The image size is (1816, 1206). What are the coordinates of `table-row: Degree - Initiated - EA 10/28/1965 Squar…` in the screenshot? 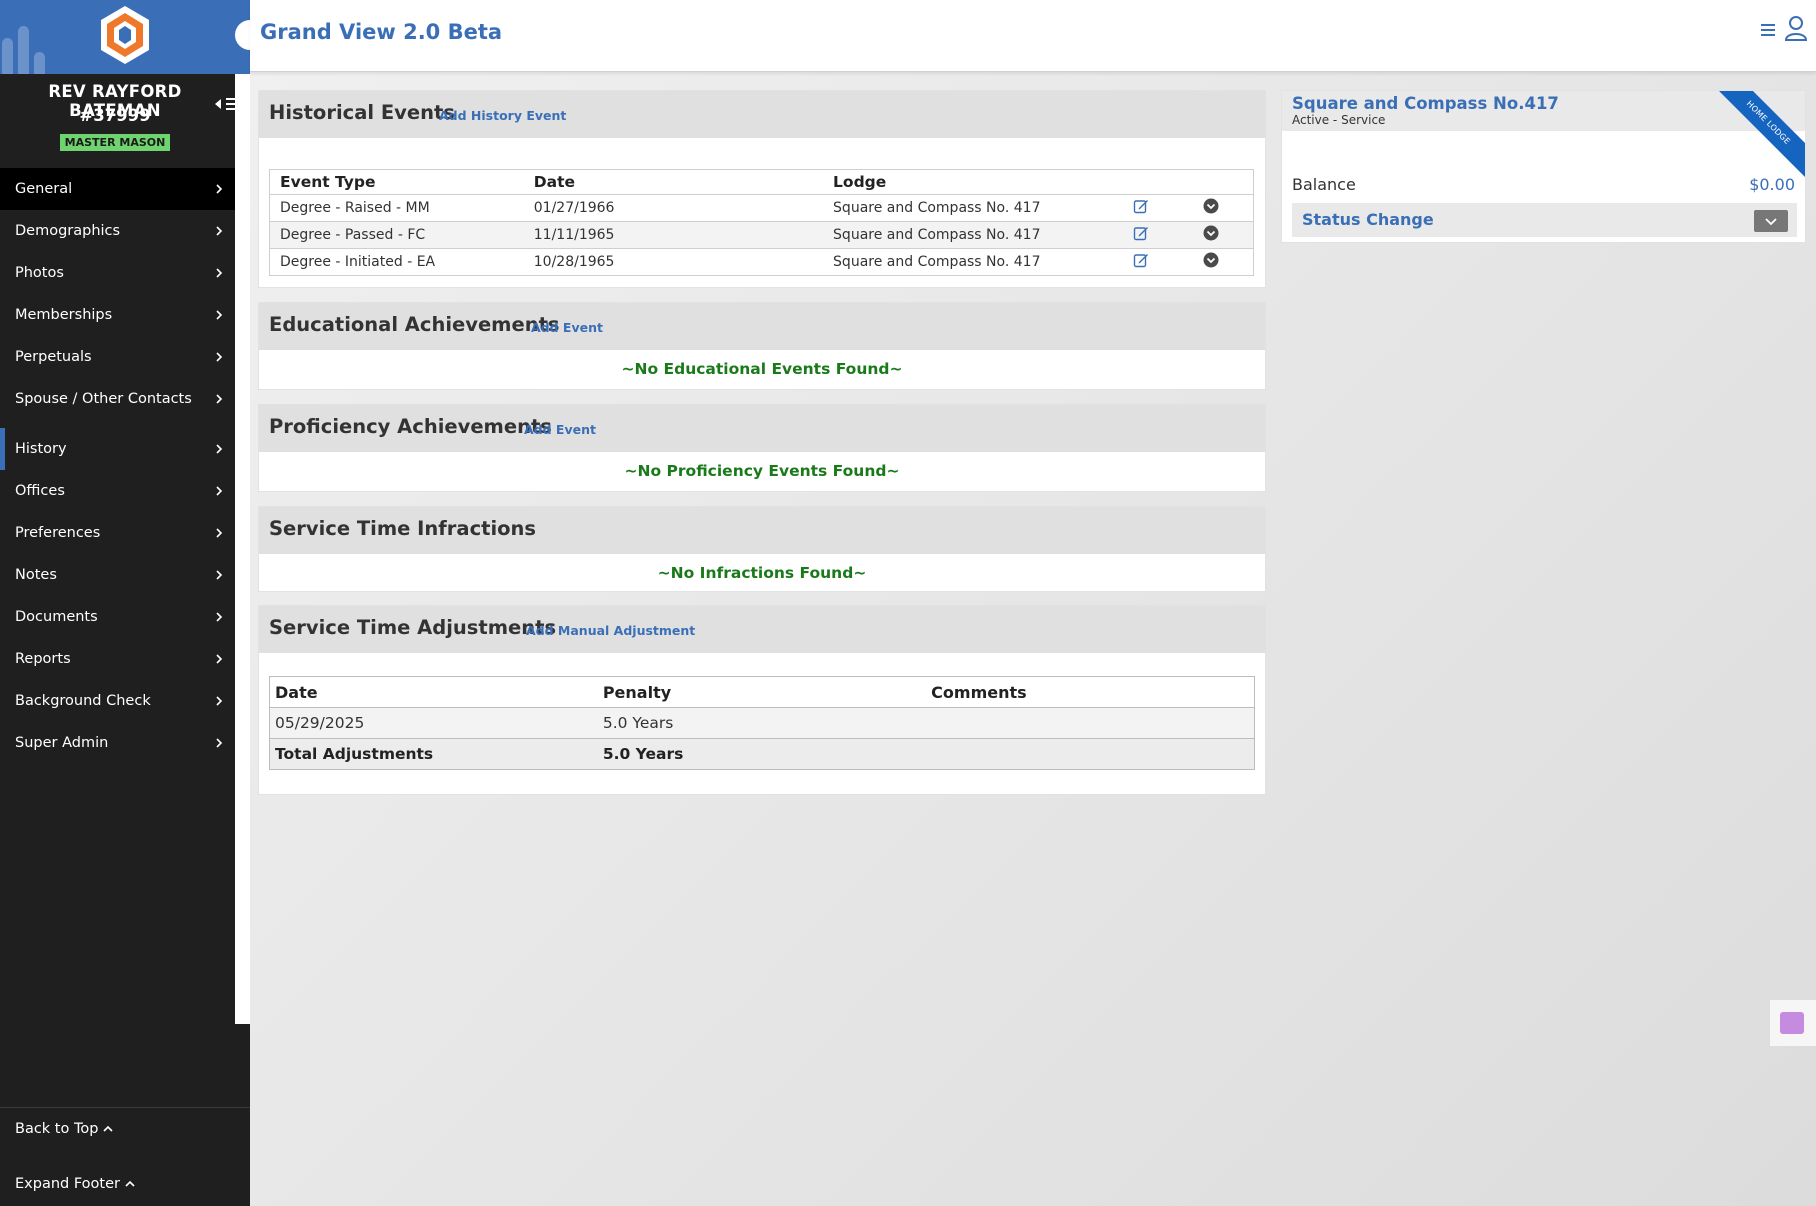 It's located at (761, 262).